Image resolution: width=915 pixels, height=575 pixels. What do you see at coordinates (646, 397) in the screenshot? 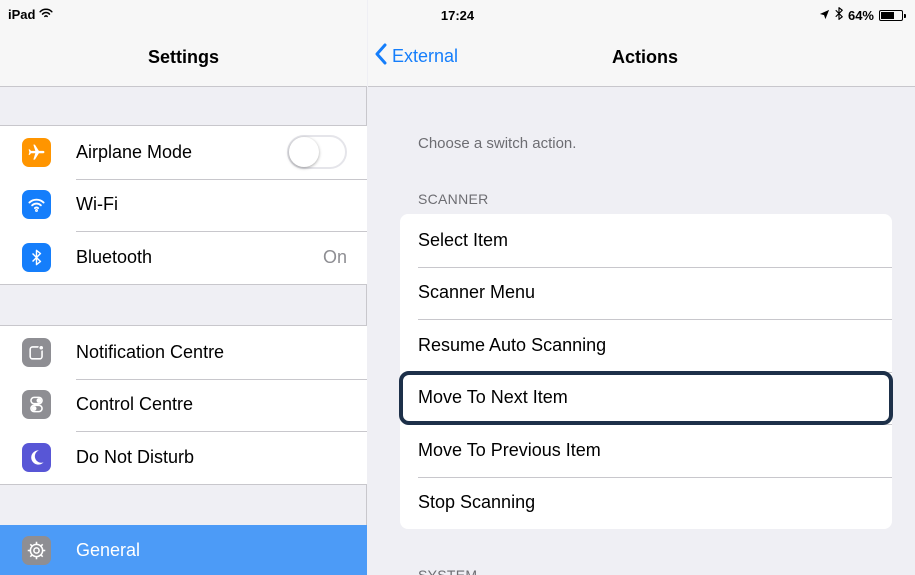
I see `action-move-to-next-item: Move To Next Item` at bounding box center [646, 397].